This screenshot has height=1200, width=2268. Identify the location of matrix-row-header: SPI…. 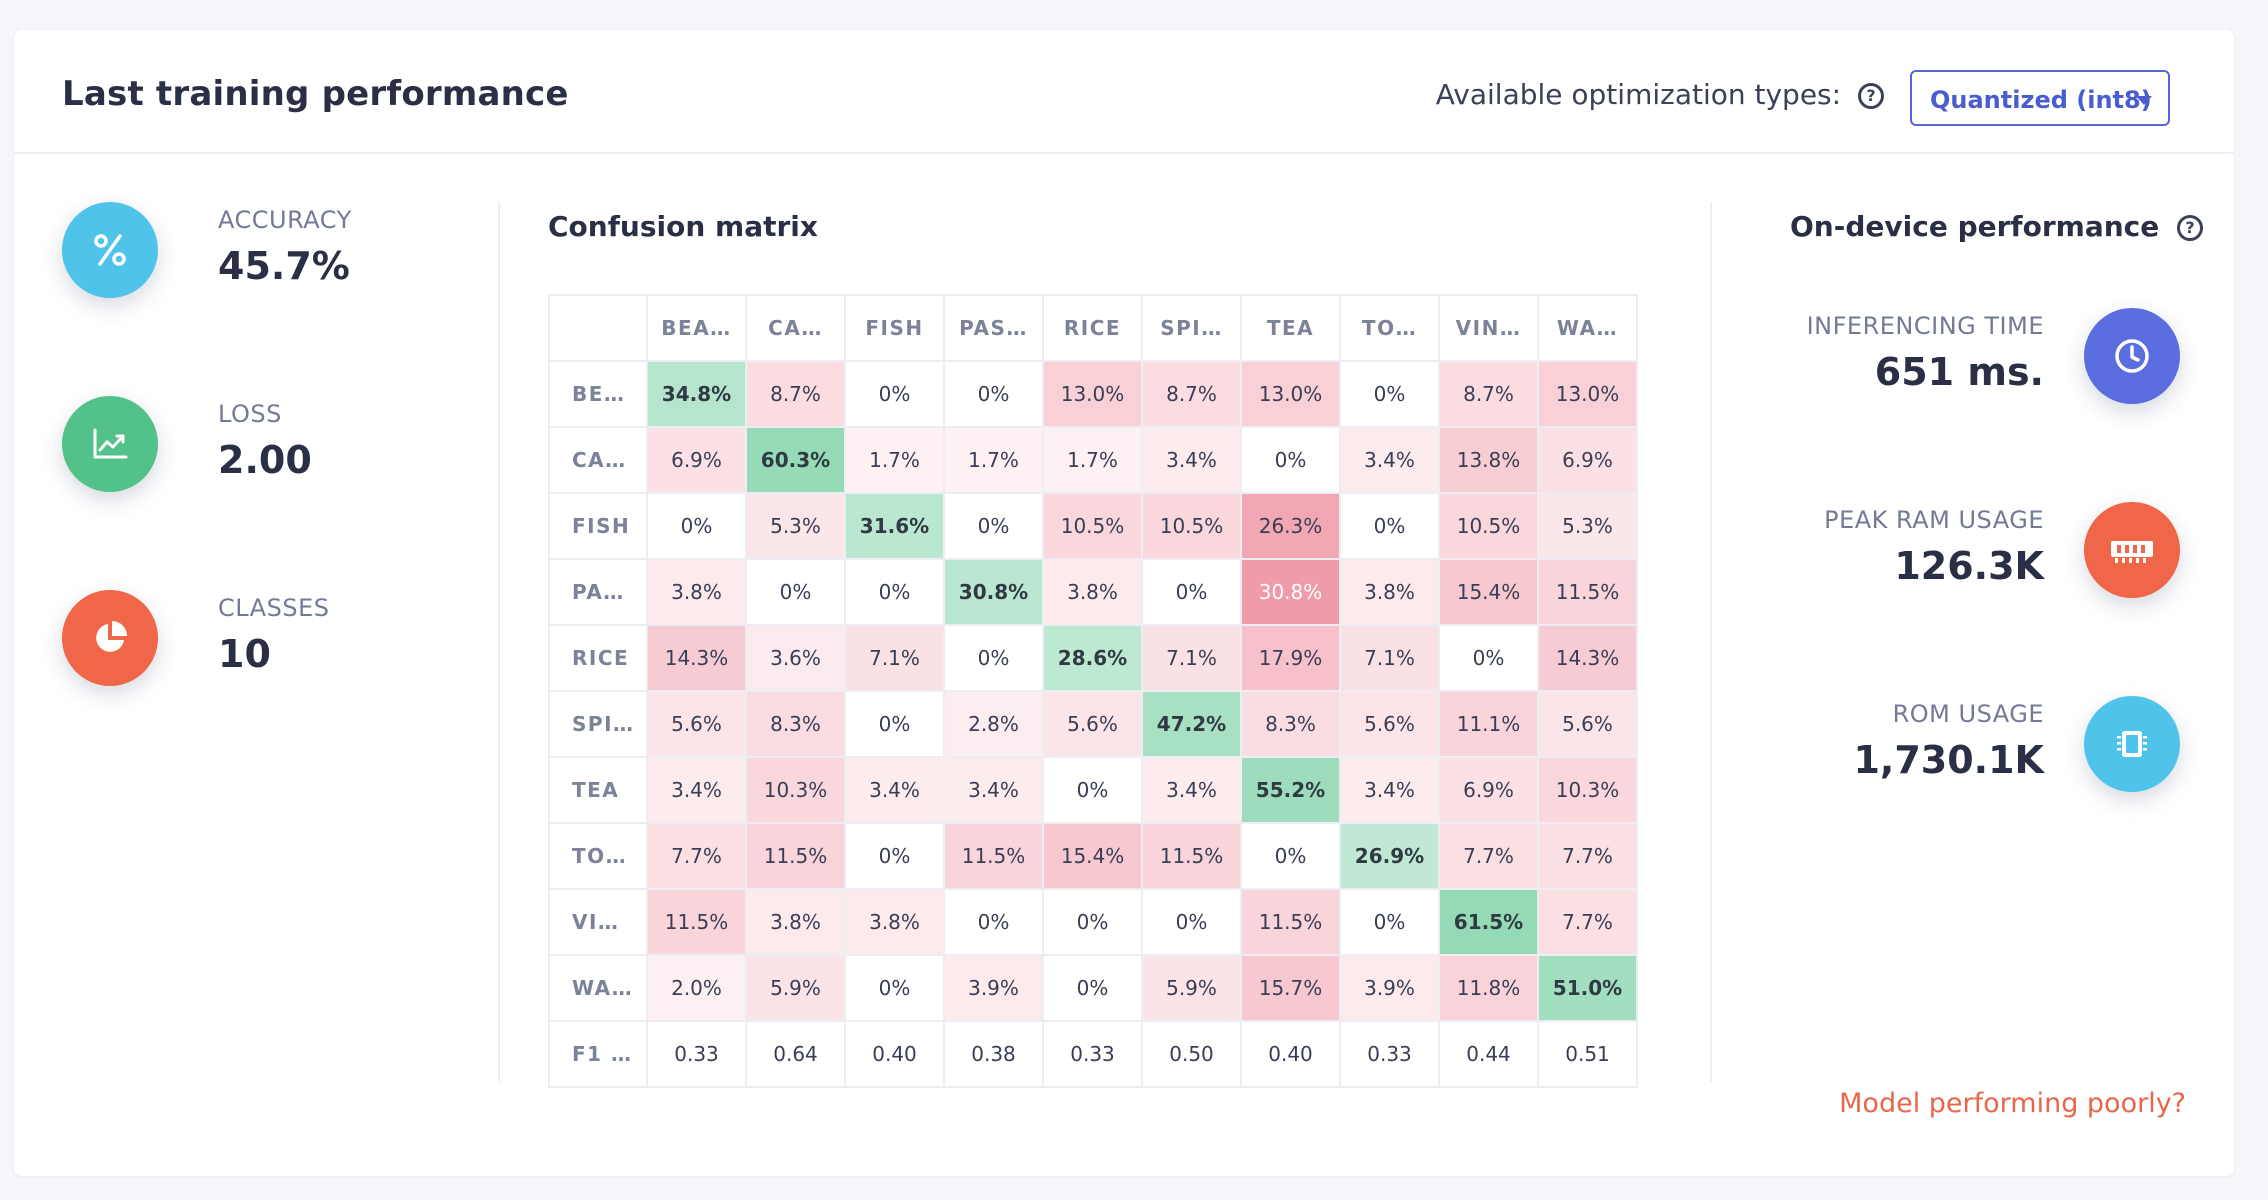
(598, 724).